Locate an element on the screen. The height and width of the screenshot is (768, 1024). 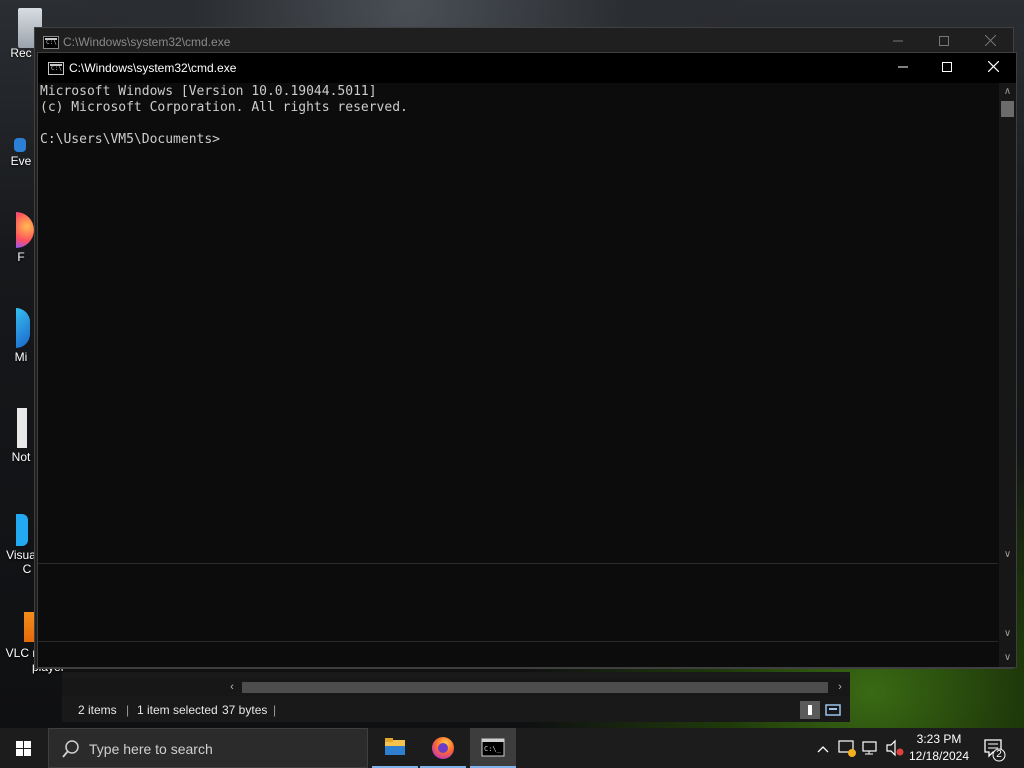
search-placeholder: Type here to search is located at coordinates (151, 749).